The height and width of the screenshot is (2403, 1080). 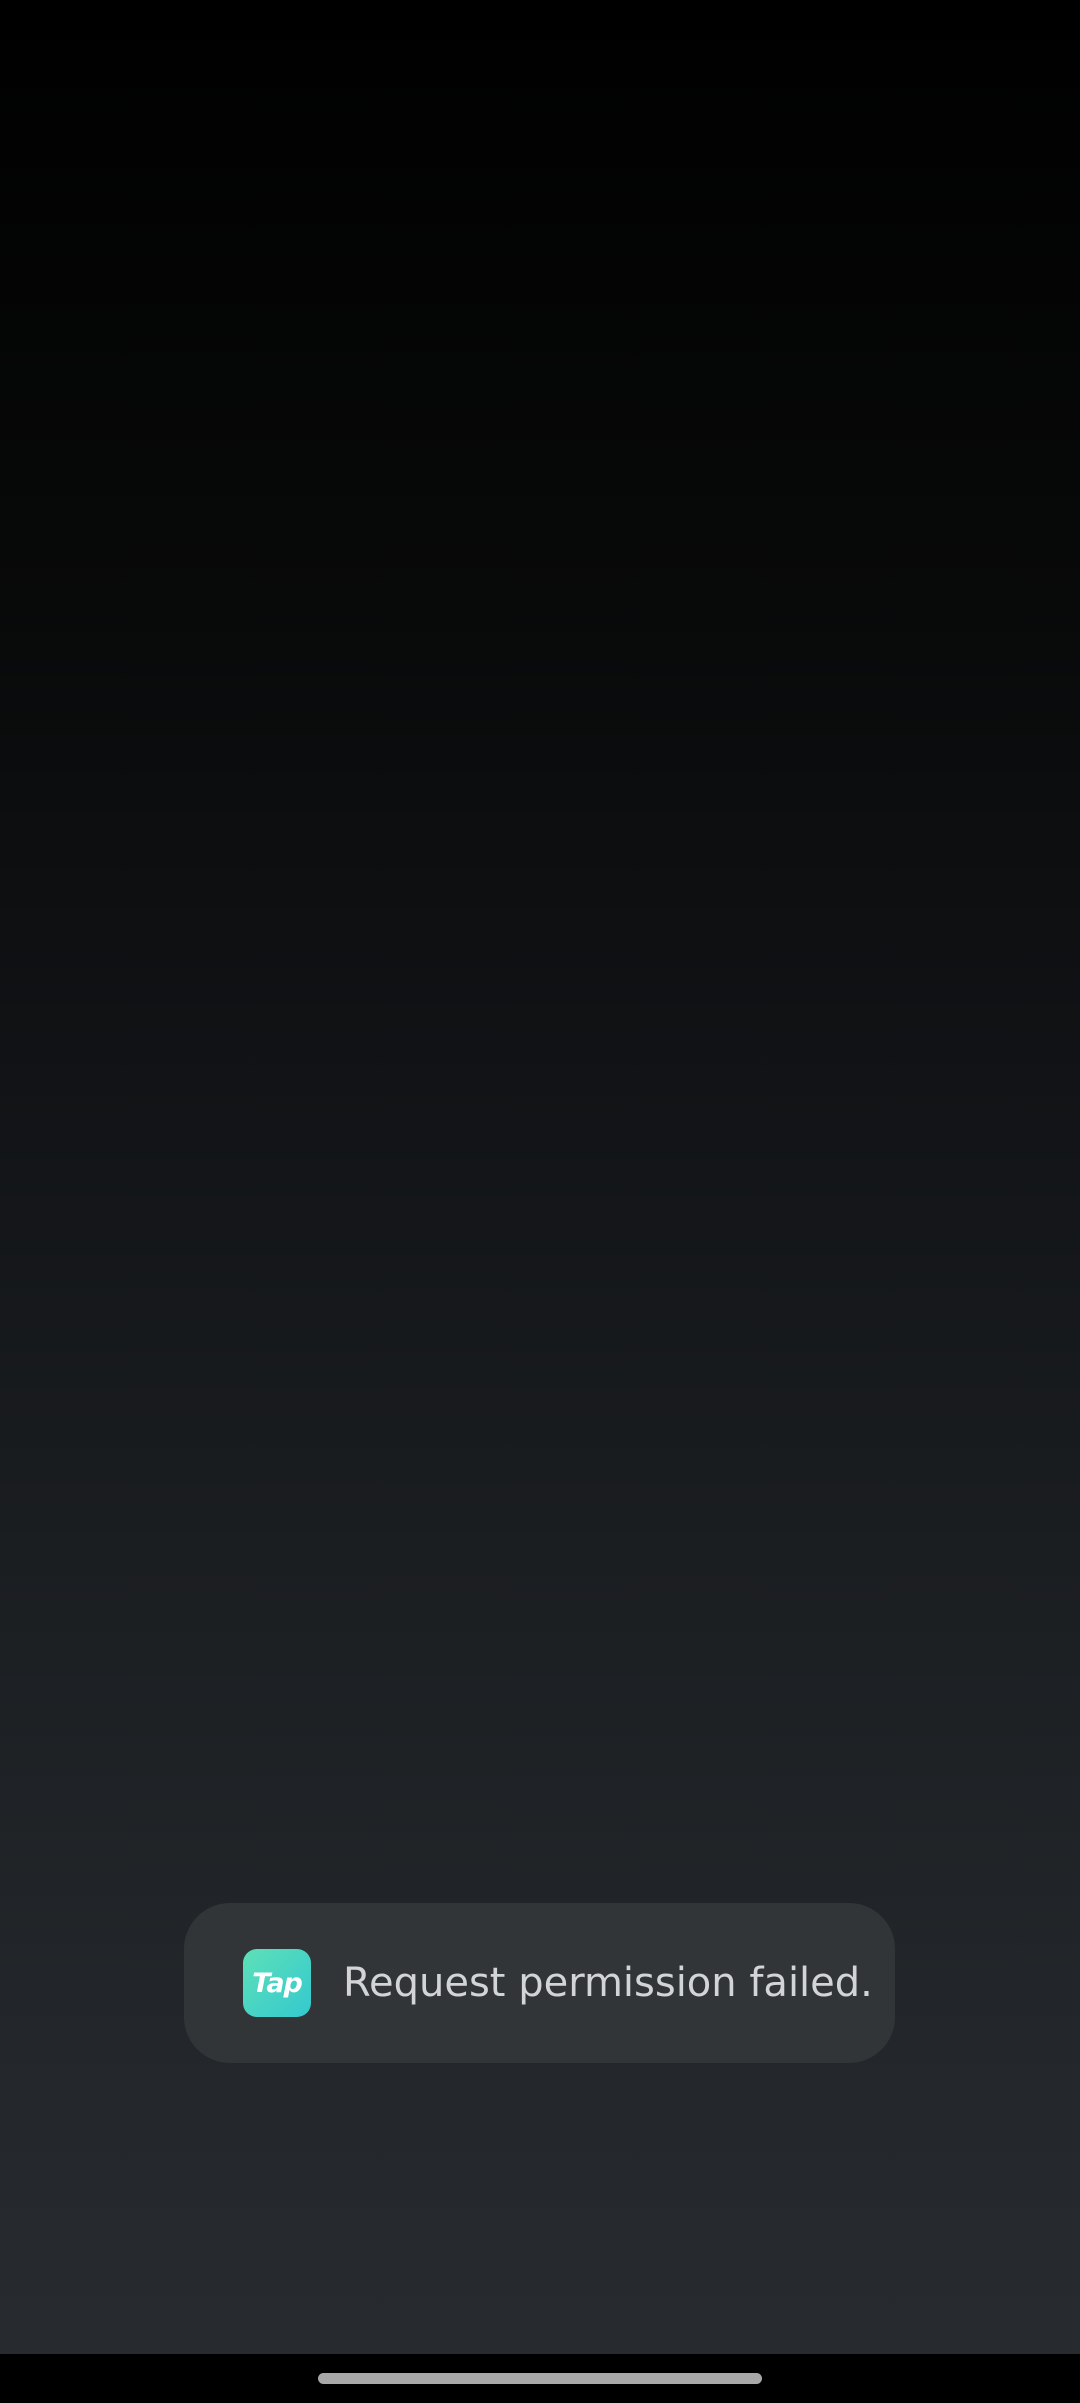 I want to click on app-icon-label: Tap, so click(x=277, y=1983).